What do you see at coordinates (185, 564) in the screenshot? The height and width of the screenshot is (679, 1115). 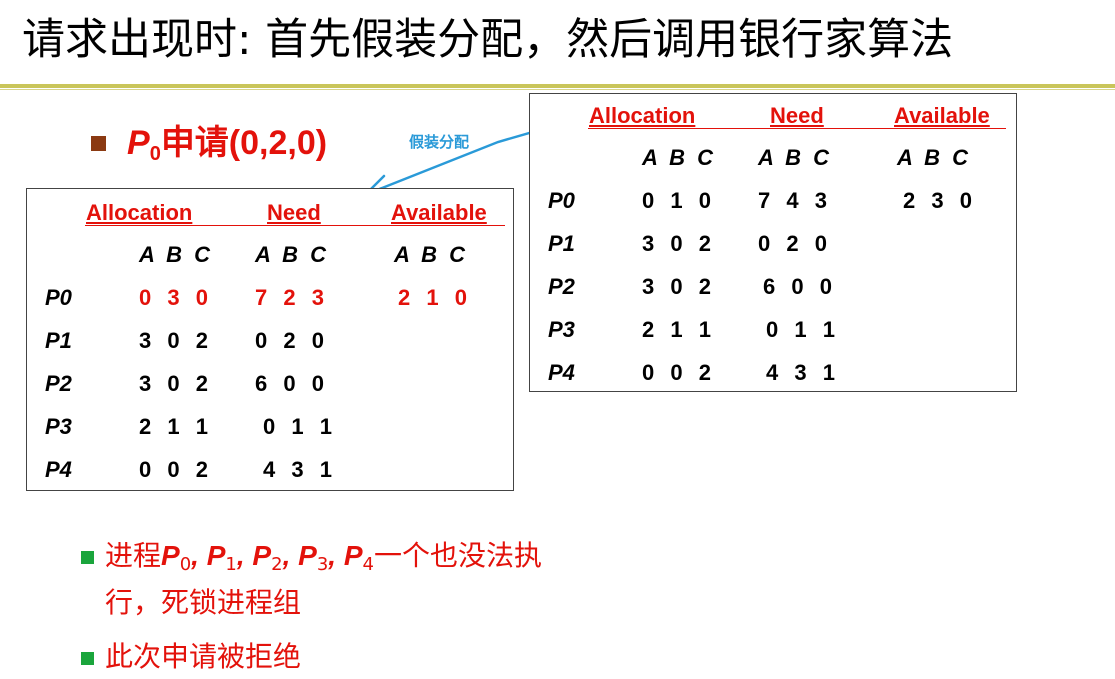 I see `process-sub: 0` at bounding box center [185, 564].